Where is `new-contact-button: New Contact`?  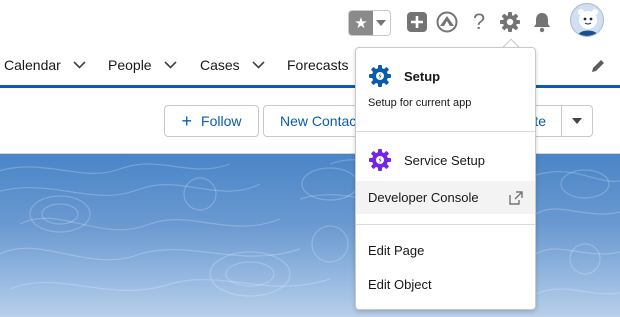 new-contact-button: New Contact is located at coordinates (312, 121).